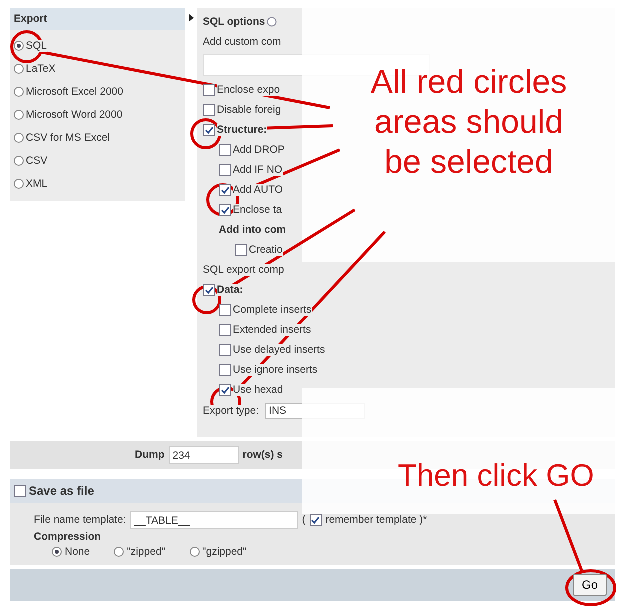  Describe the element at coordinates (99, 45) in the screenshot. I see `format-option: SQL` at that location.